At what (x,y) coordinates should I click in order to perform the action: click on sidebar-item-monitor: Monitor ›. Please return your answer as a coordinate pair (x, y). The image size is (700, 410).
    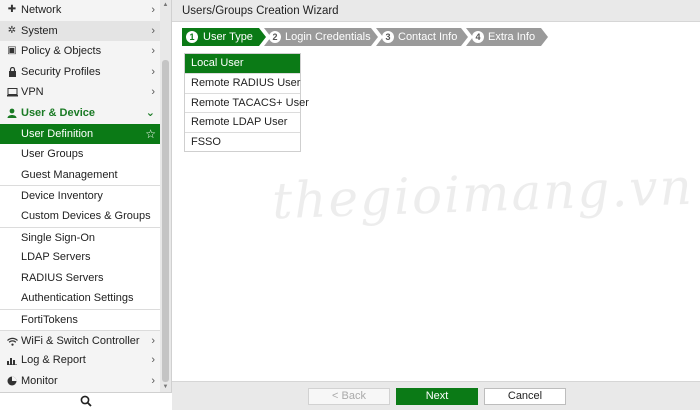
    Looking at the image, I should click on (80, 381).